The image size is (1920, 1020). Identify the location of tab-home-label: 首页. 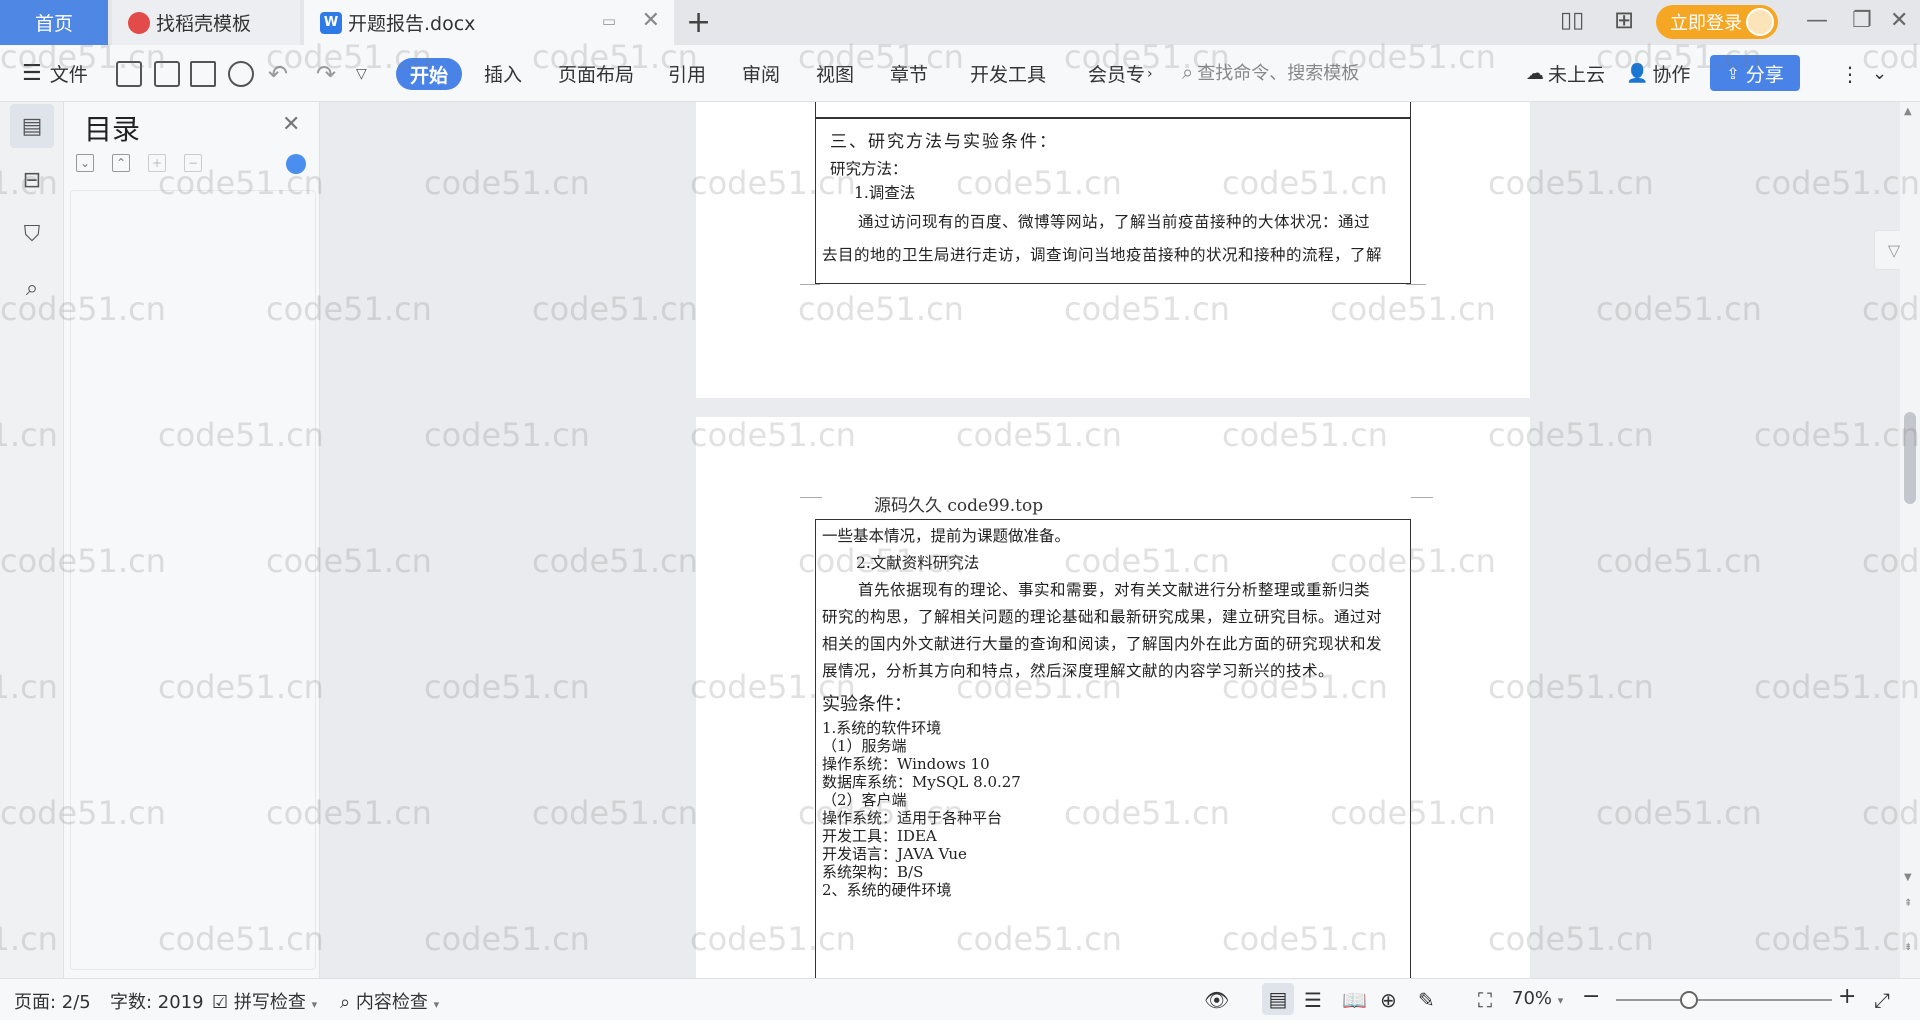
(53, 24).